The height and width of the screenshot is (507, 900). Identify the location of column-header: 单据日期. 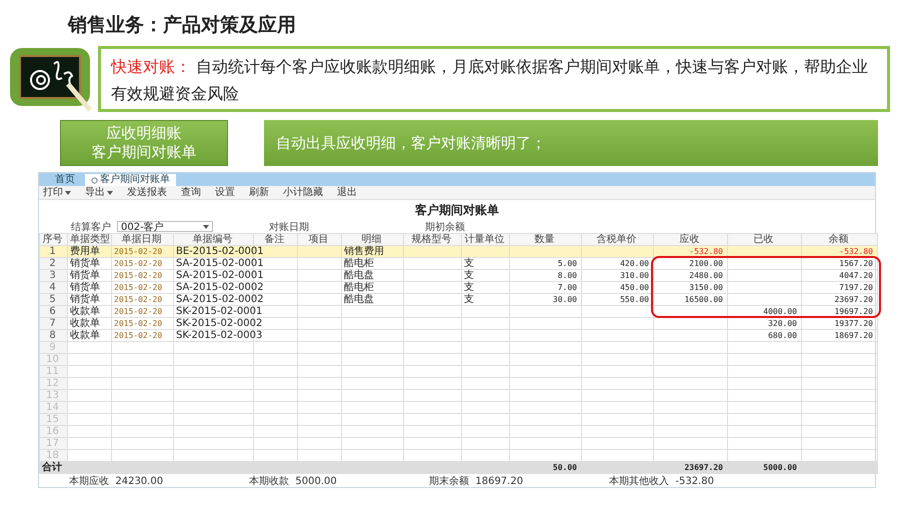
(143, 240).